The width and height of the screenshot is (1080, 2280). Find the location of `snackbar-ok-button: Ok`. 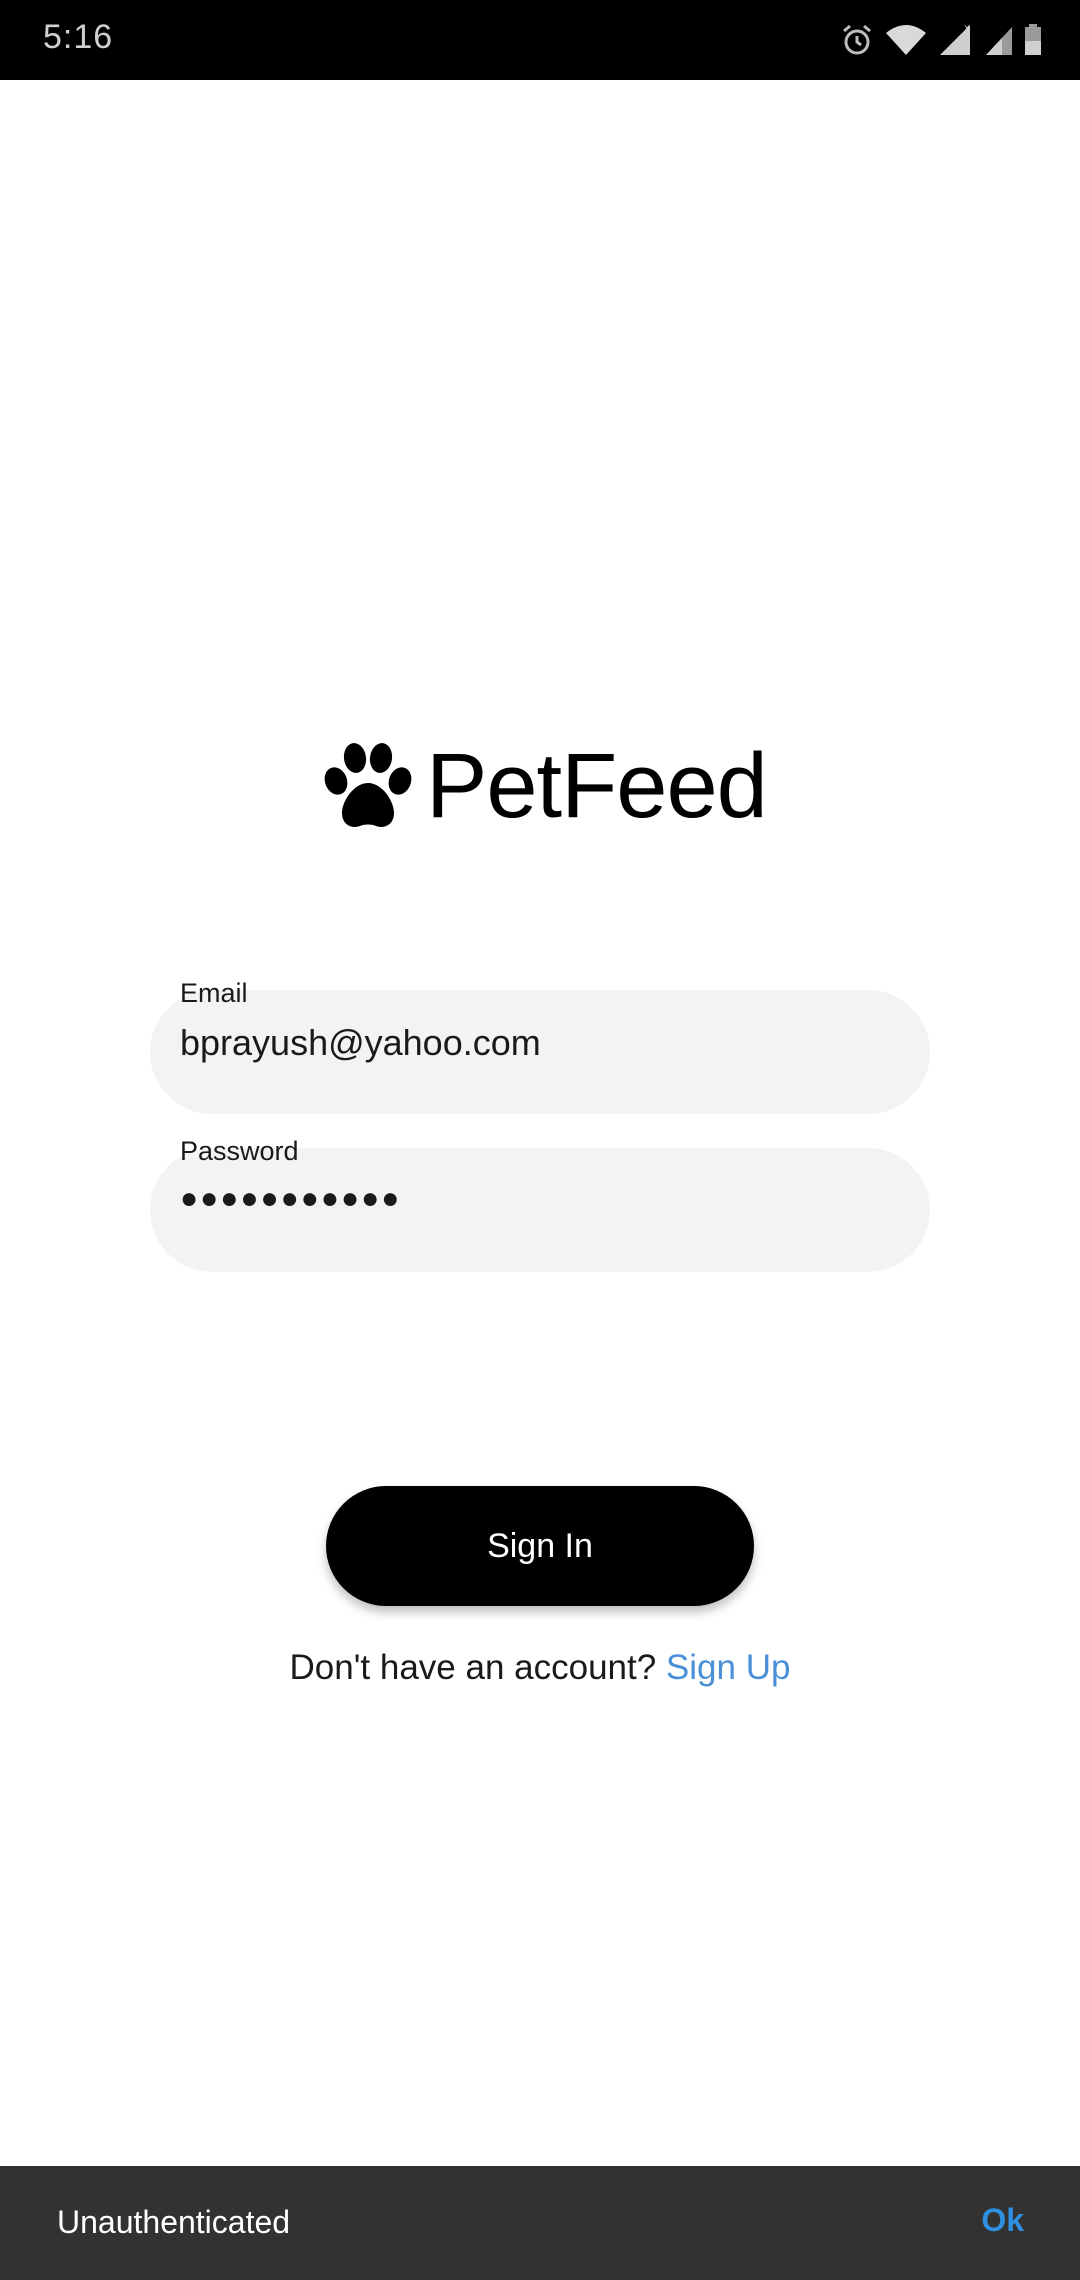

snackbar-ok-button: Ok is located at coordinates (1002, 2220).